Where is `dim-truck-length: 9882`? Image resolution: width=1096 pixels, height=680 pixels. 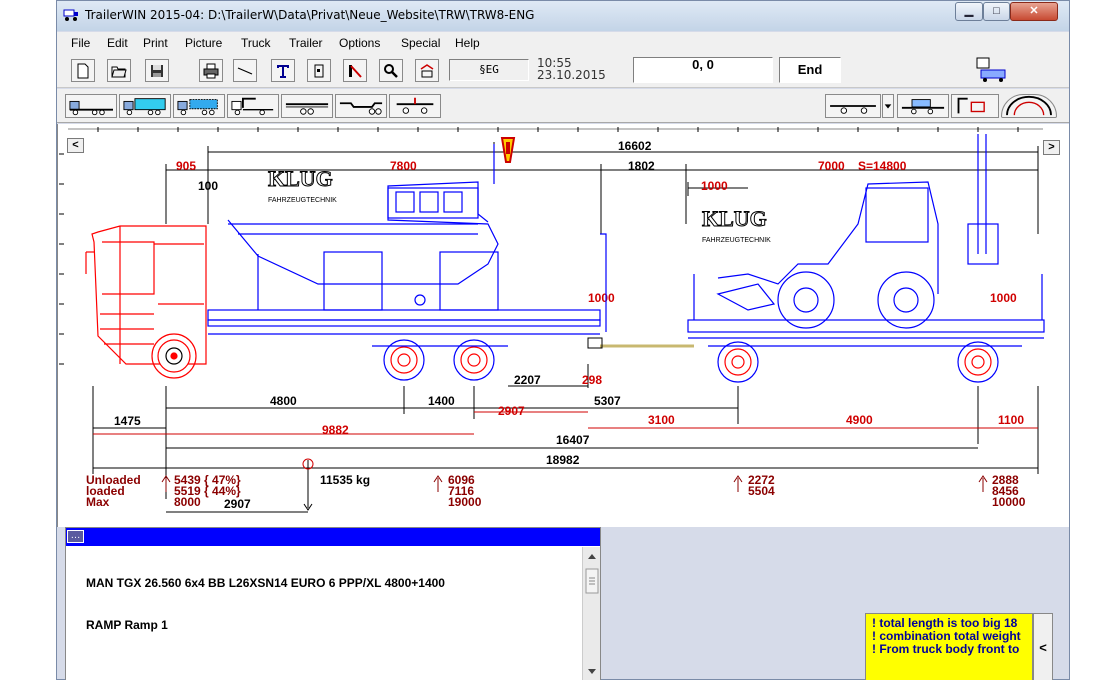
dim-truck-length: 9882 is located at coordinates (335, 430).